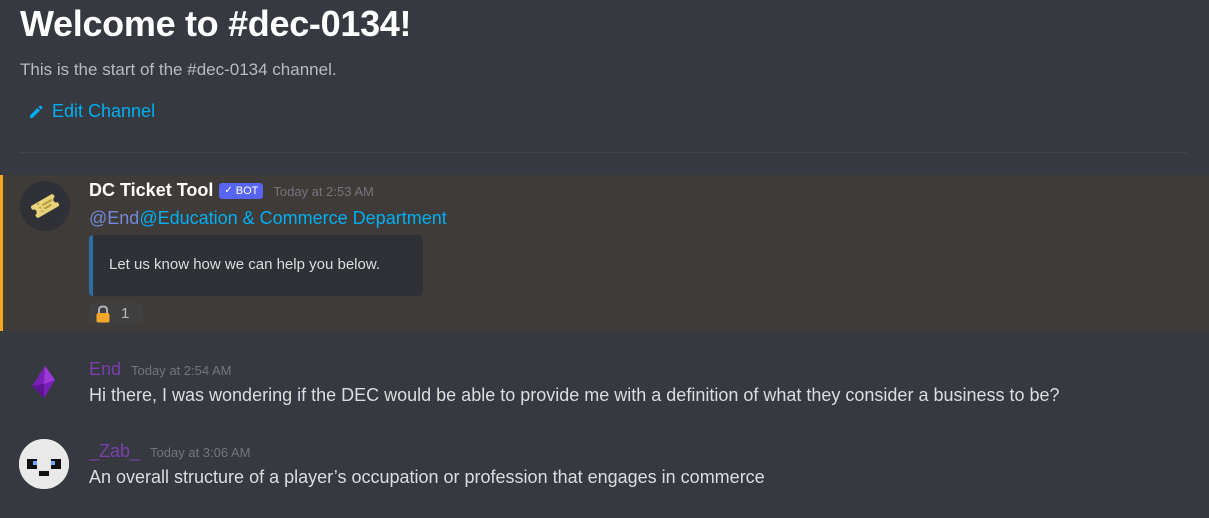 The image size is (1209, 518). I want to click on reaction-button: 1, so click(116, 313).